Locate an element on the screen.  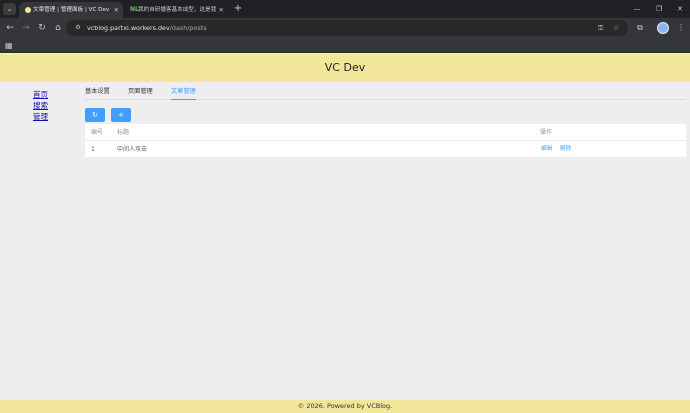
tab-page-management: 页面管理 is located at coordinates (140, 92).